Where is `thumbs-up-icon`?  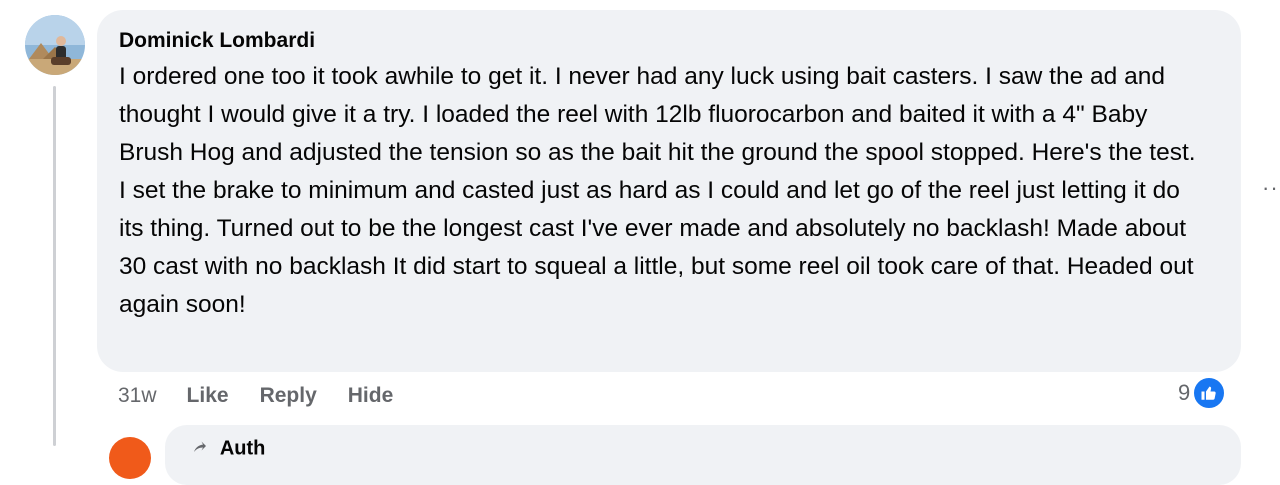 thumbs-up-icon is located at coordinates (1209, 393).